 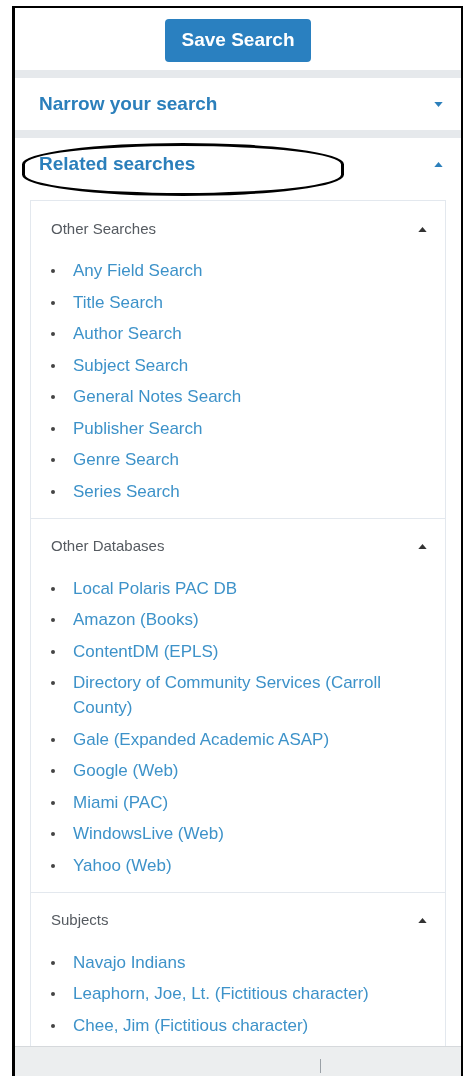 What do you see at coordinates (128, 104) in the screenshot?
I see `panel-title: Narrow your search` at bounding box center [128, 104].